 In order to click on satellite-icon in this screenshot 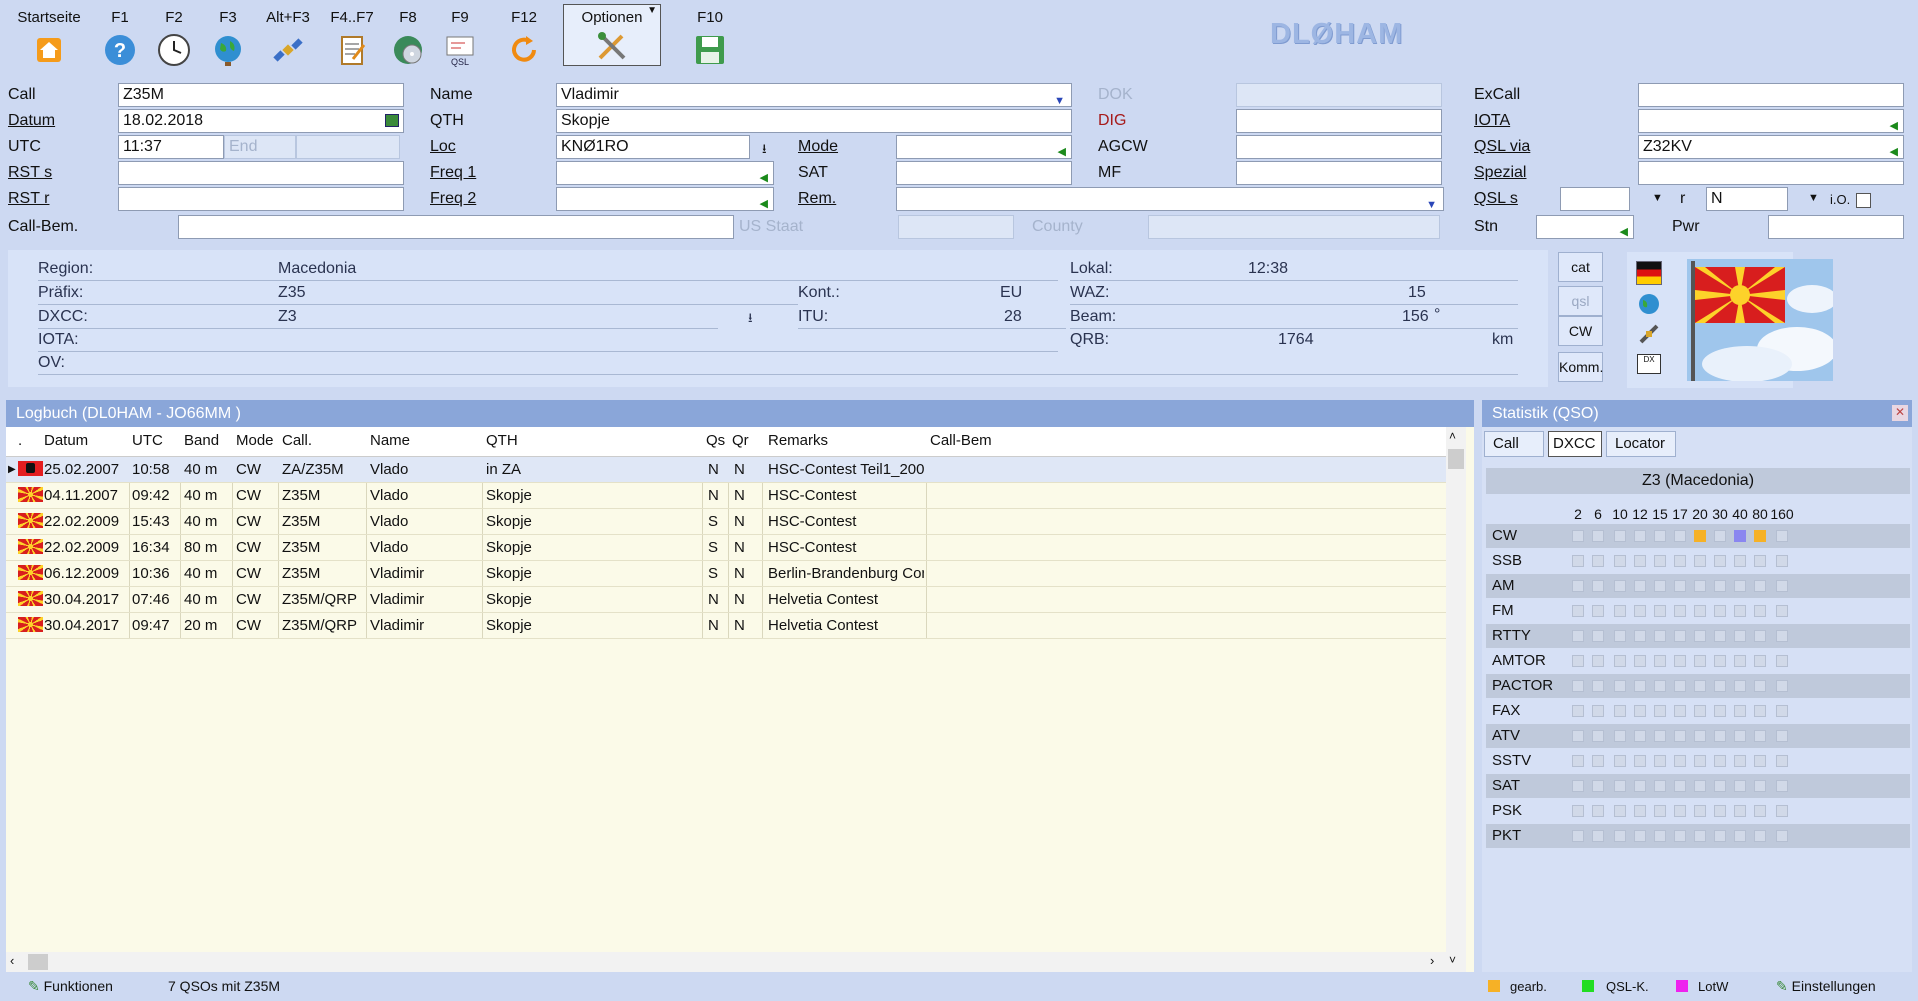, I will do `click(1649, 334)`.